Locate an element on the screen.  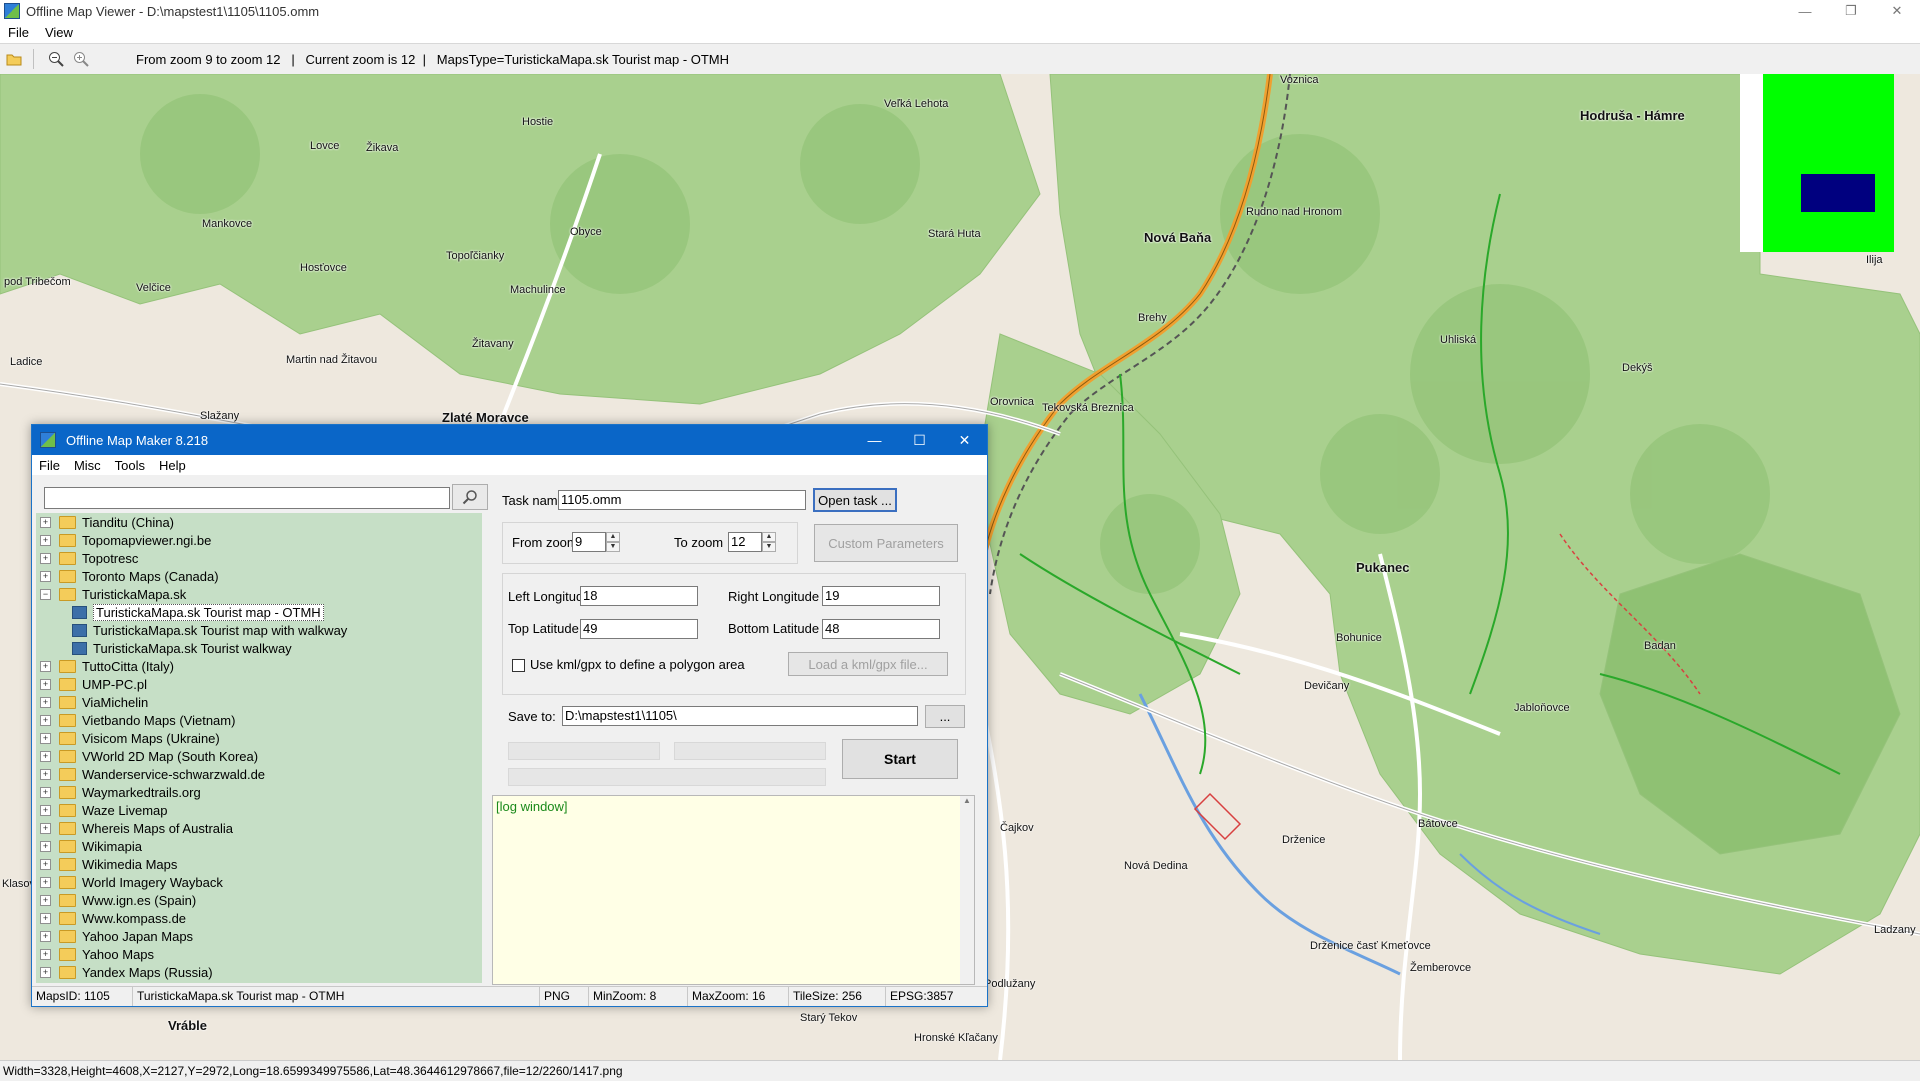
tree-folder-item: + Yandex Maps (Russia) is located at coordinates (259, 972).